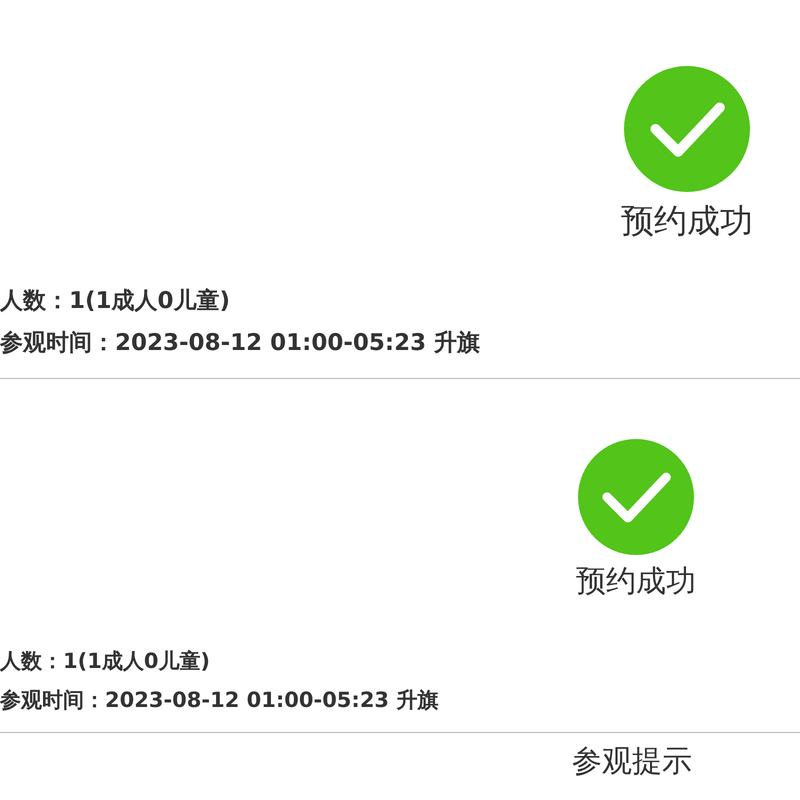  Describe the element at coordinates (632, 761) in the screenshot. I see `section-title: 参观提示` at that location.